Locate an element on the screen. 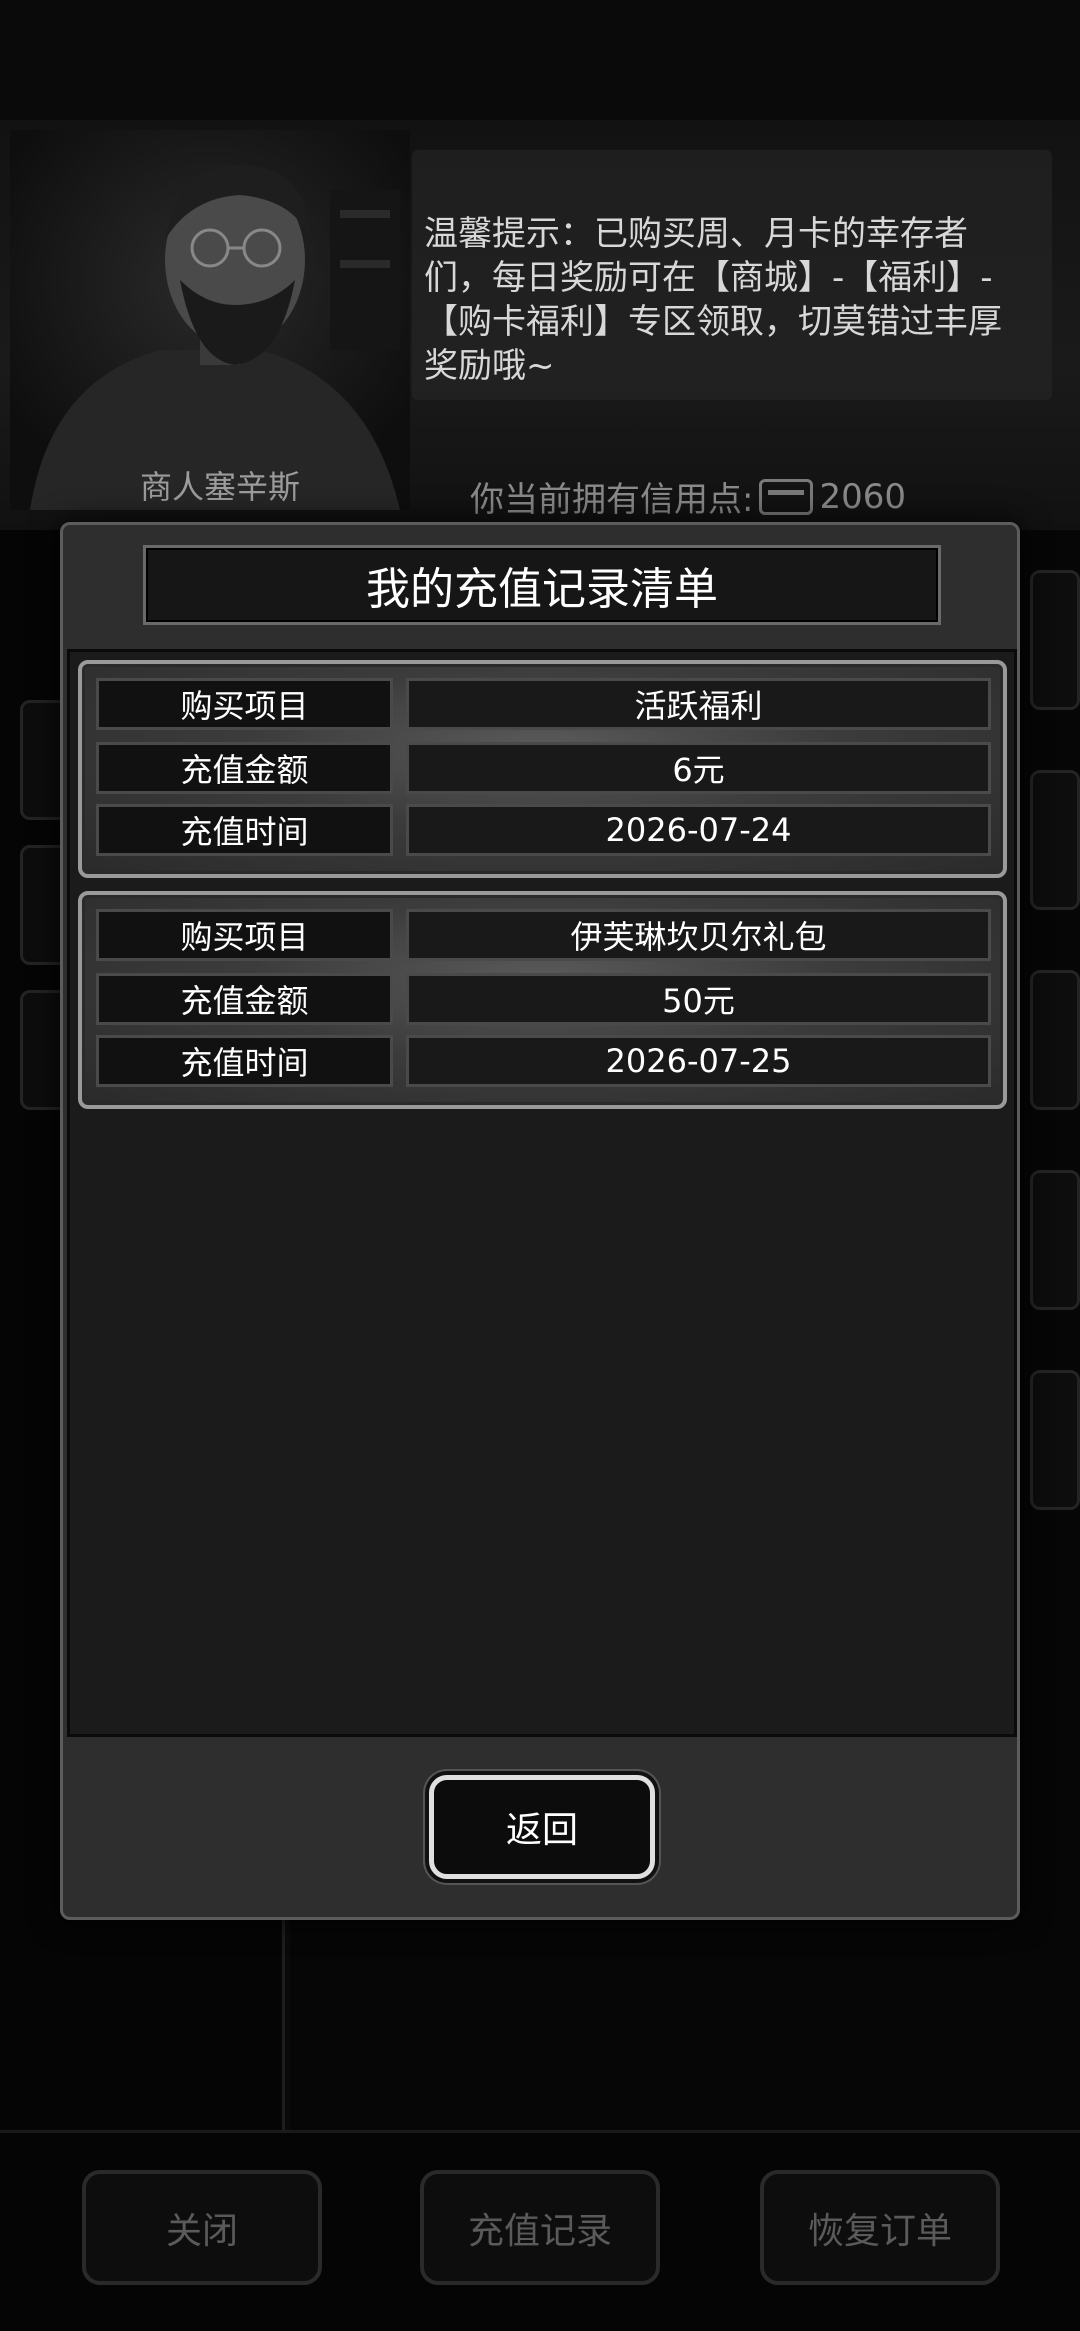  back-button: 返回 is located at coordinates (542, 1827).